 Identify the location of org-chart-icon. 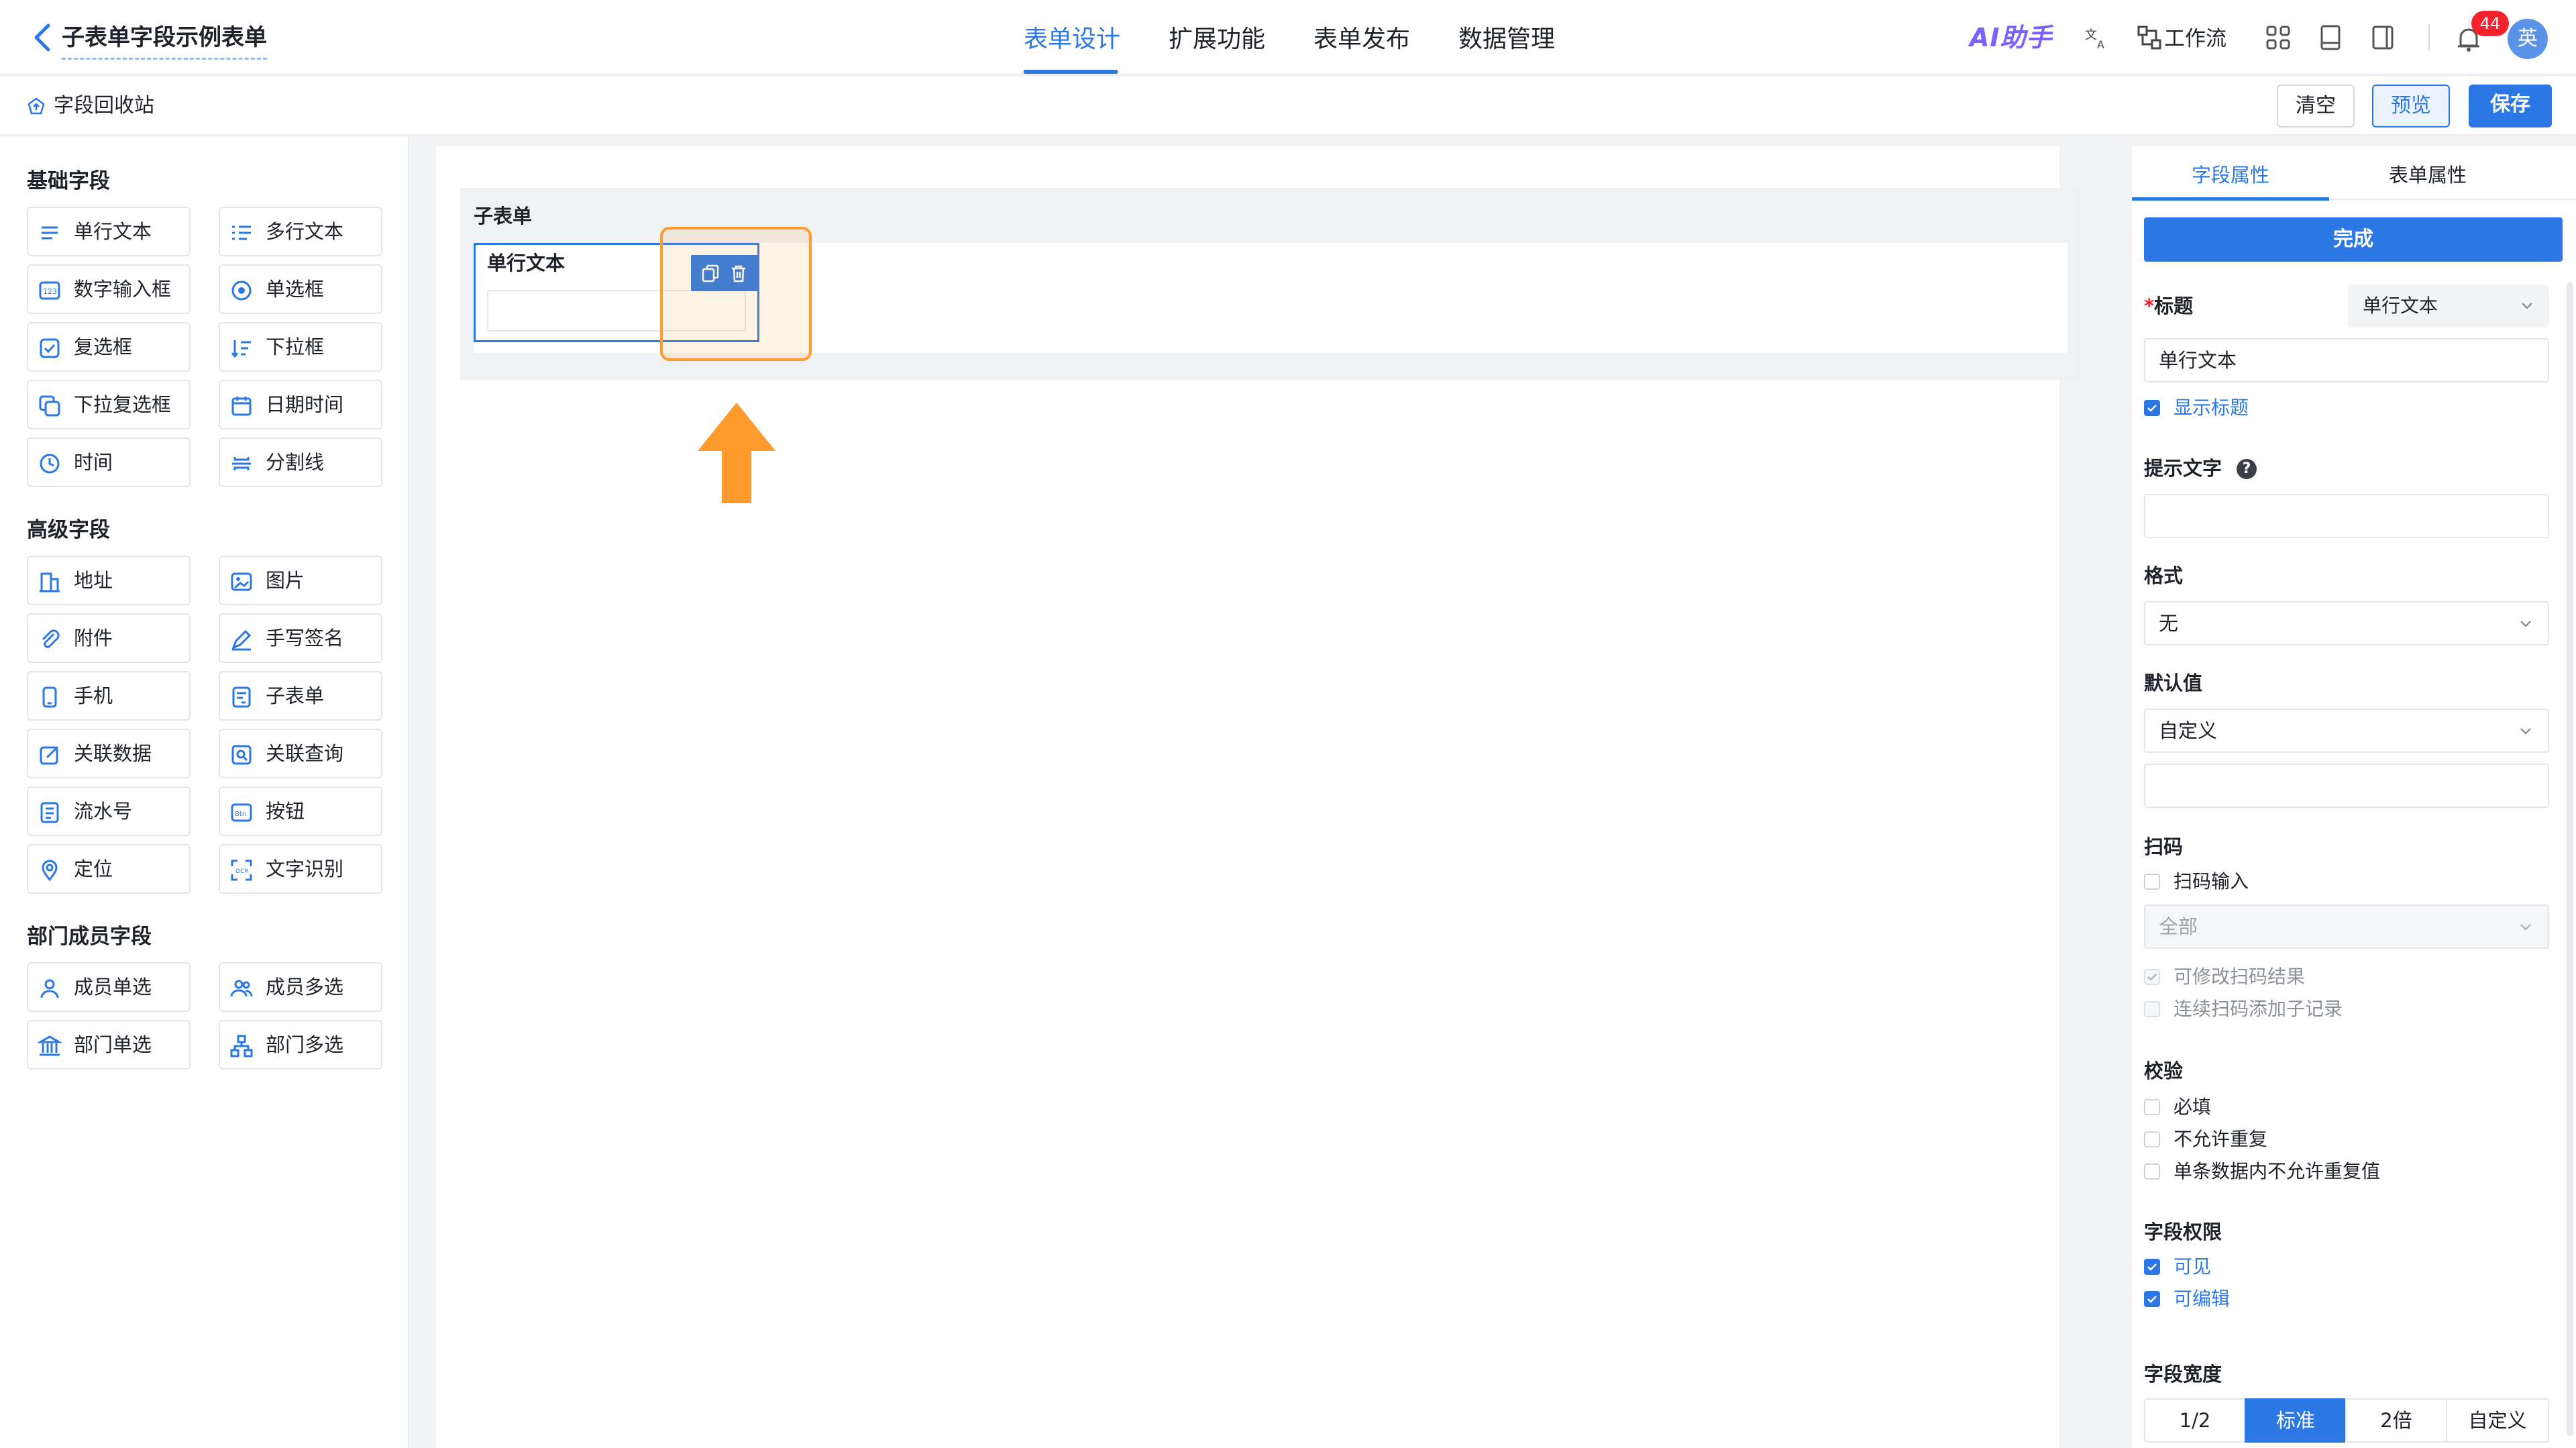
(241, 1046).